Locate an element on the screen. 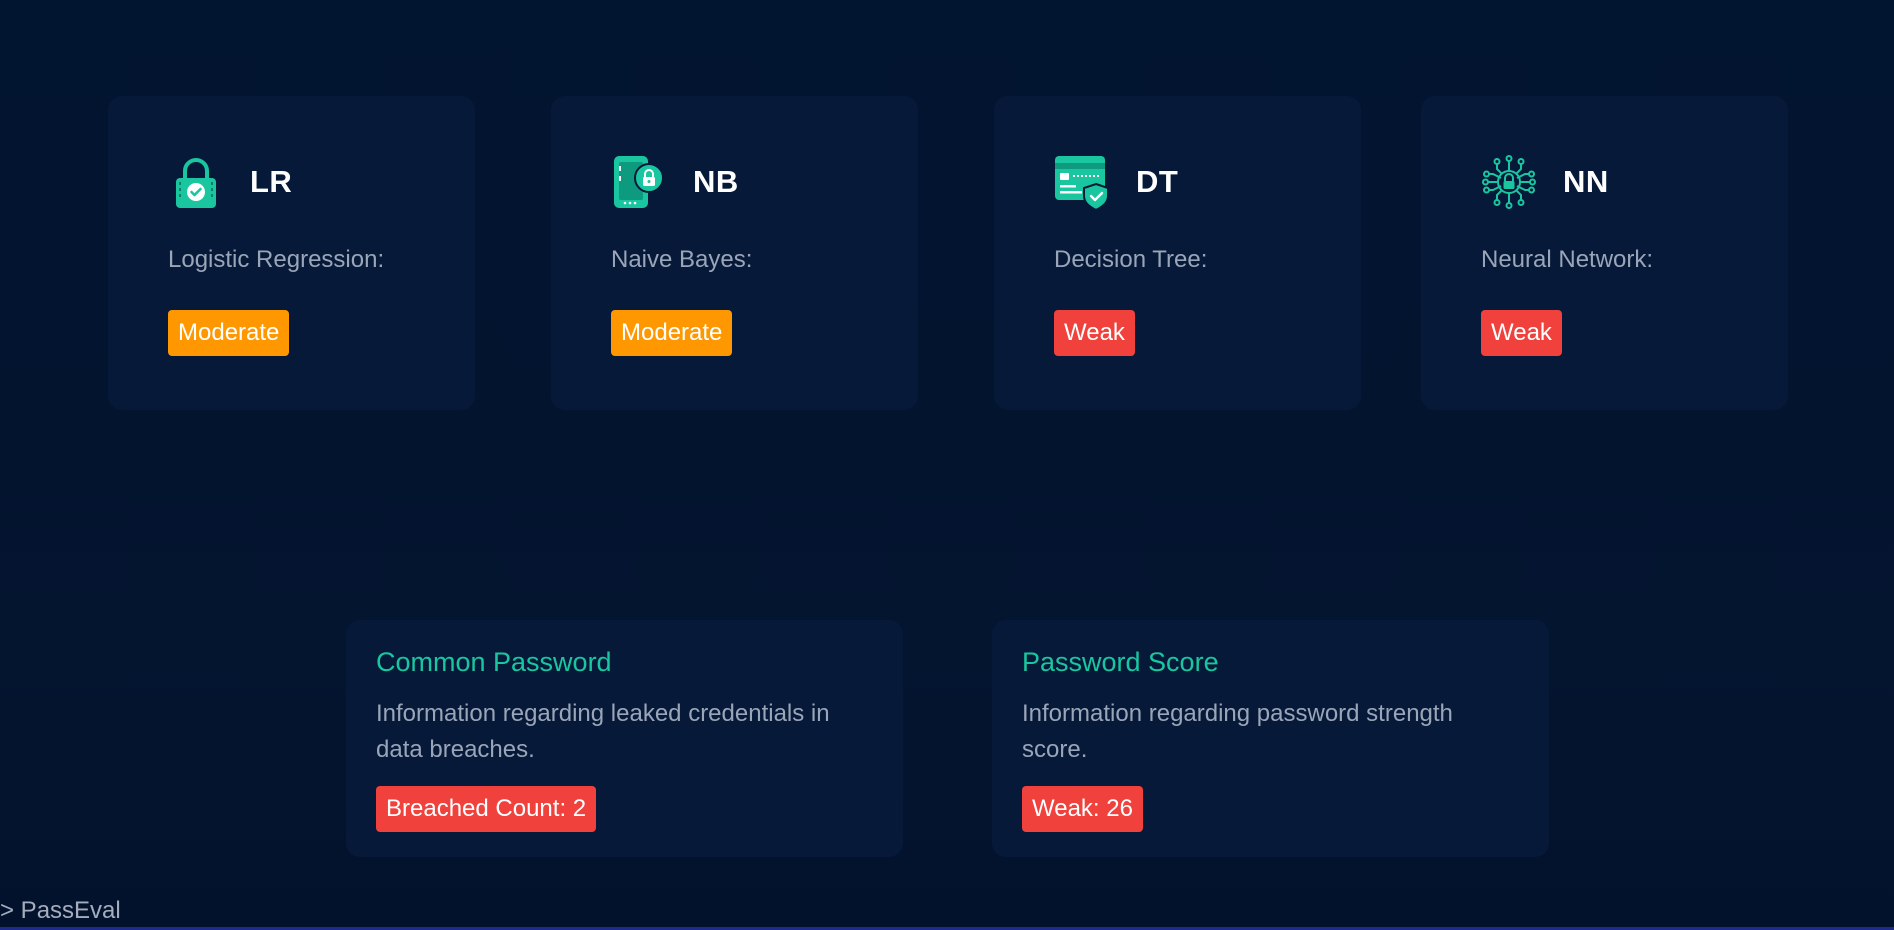 The width and height of the screenshot is (1894, 930). model-card-dt: DT Decision Tree: Weak is located at coordinates (1177, 253).